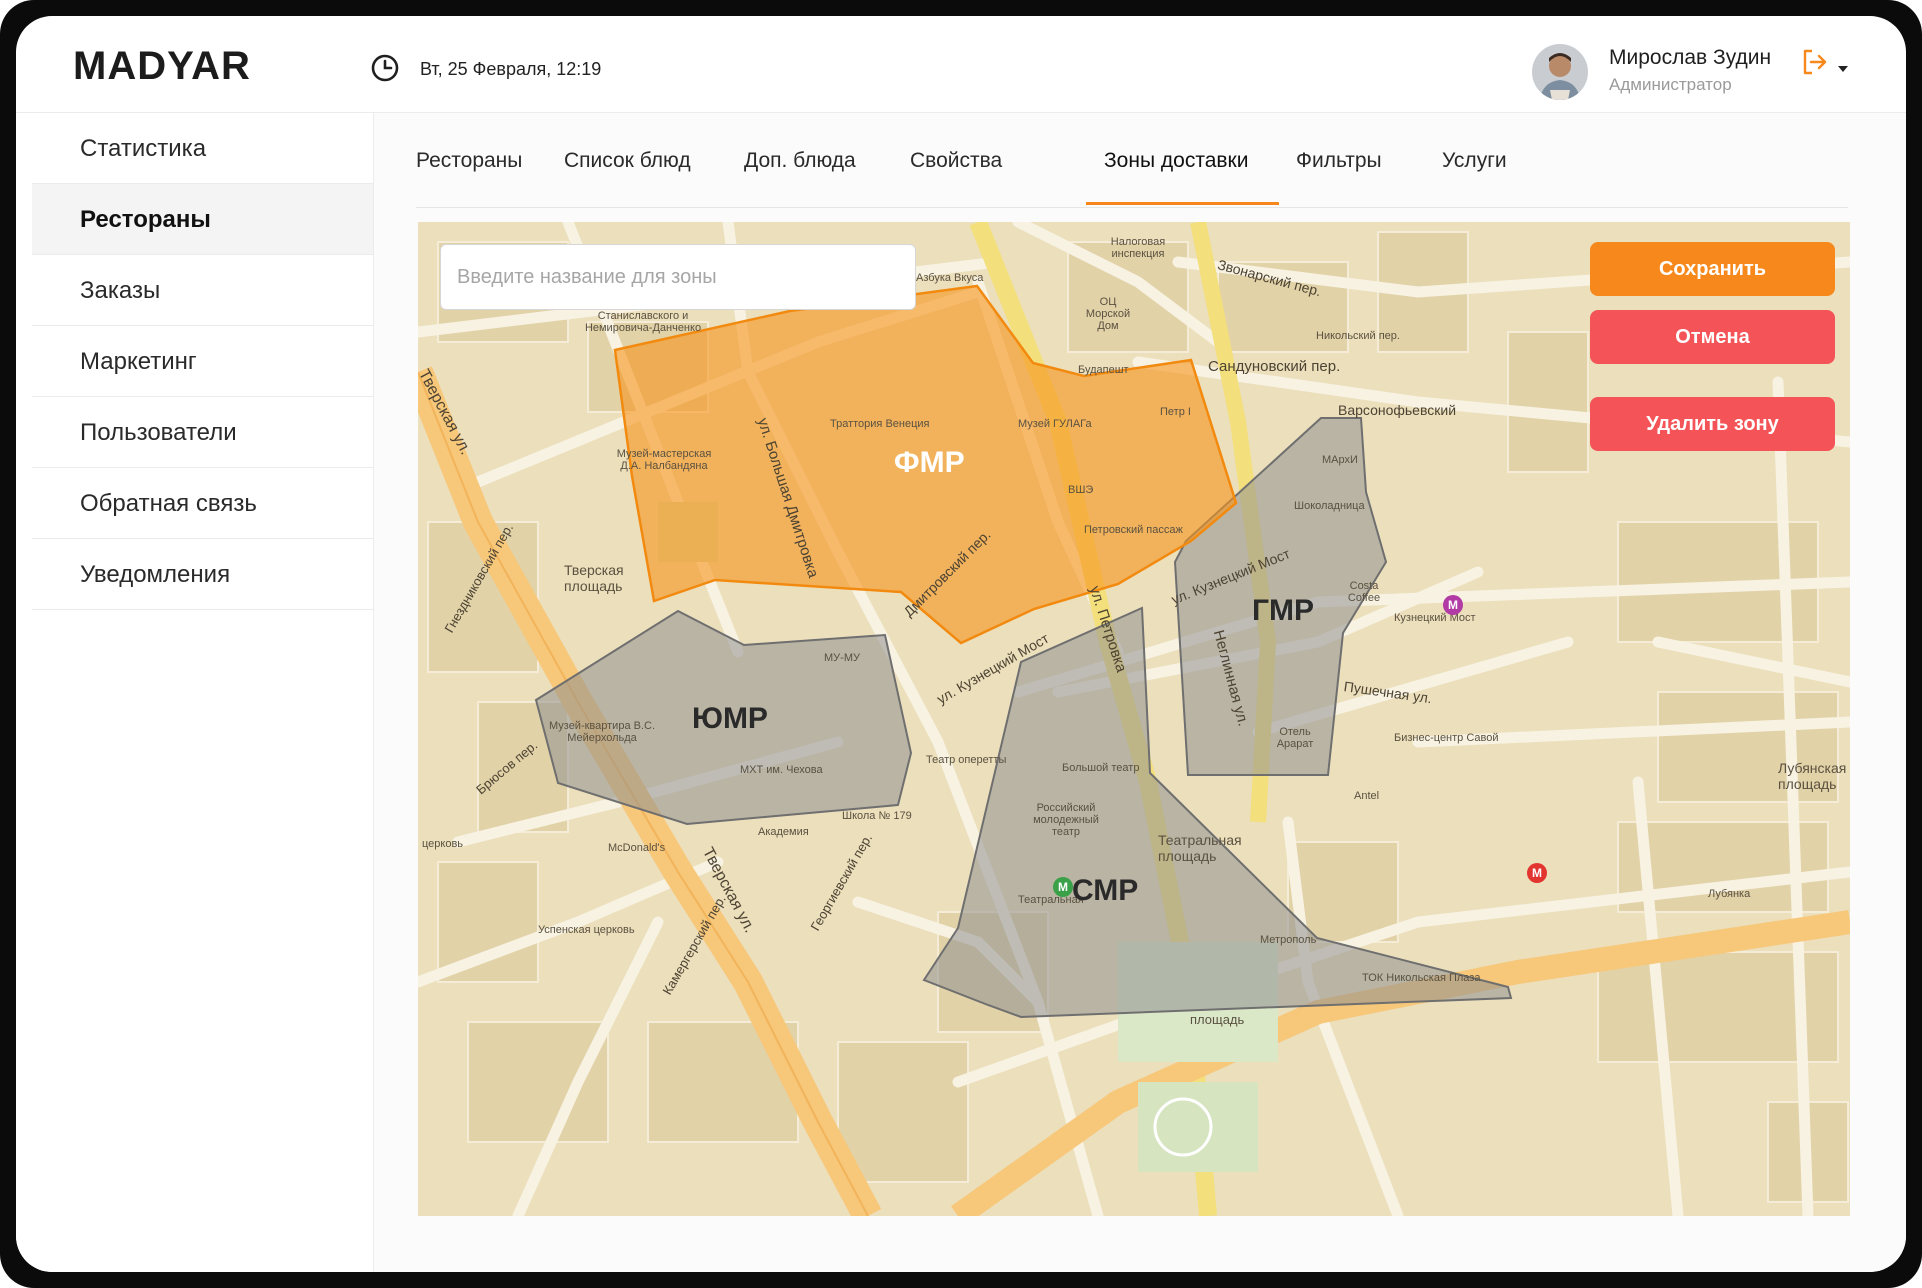 Image resolution: width=1922 pixels, height=1288 pixels. Describe the element at coordinates (1274, 366) in the screenshot. I see `street-label: Сандуновский пер.` at that location.